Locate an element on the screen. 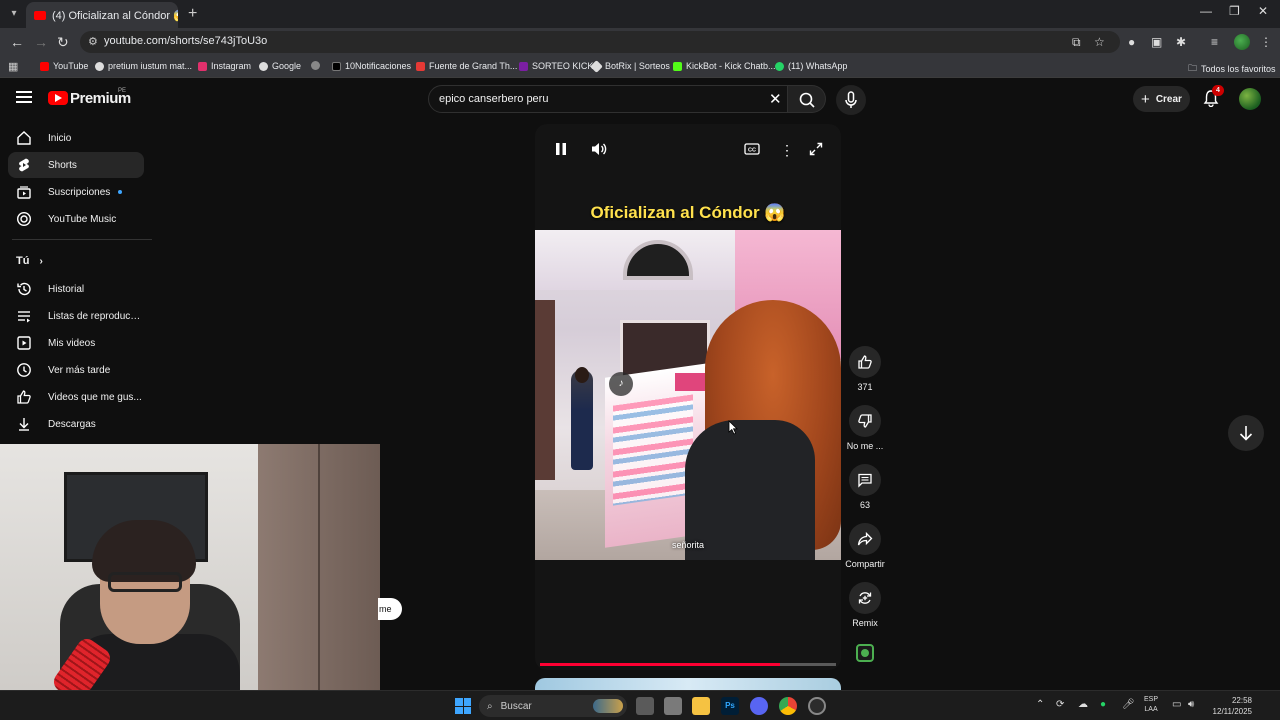  bookmark-star-icon: ☆ is located at coordinates (1099, 42).